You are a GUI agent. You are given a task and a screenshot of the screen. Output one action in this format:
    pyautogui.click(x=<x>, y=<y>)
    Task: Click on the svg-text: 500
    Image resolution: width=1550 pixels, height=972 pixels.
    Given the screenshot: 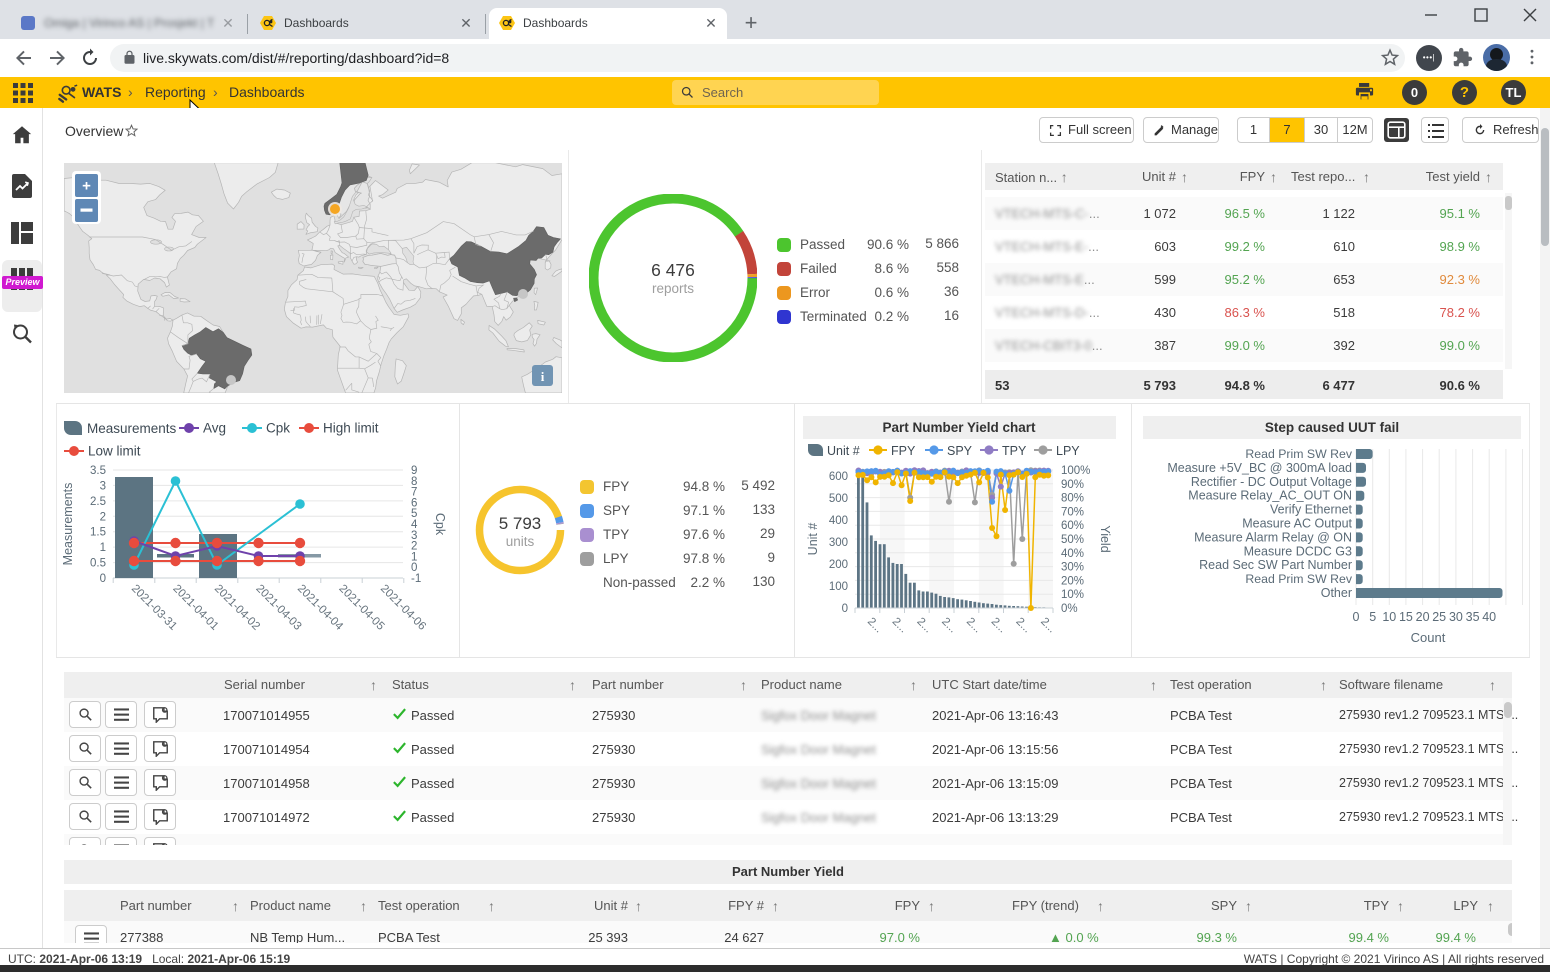 What is the action you would take?
    pyautogui.click(x=838, y=499)
    